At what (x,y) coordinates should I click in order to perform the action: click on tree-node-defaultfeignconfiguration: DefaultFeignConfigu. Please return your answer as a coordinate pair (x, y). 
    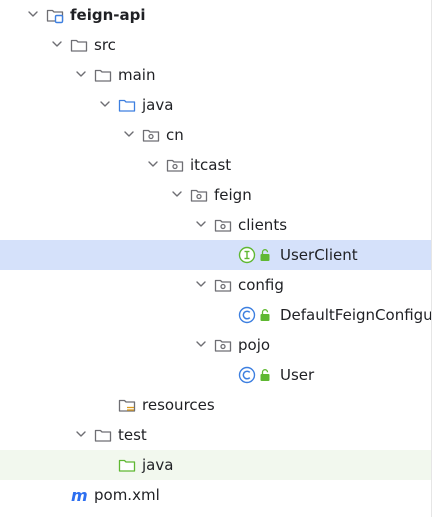
    Looking at the image, I should click on (216, 315).